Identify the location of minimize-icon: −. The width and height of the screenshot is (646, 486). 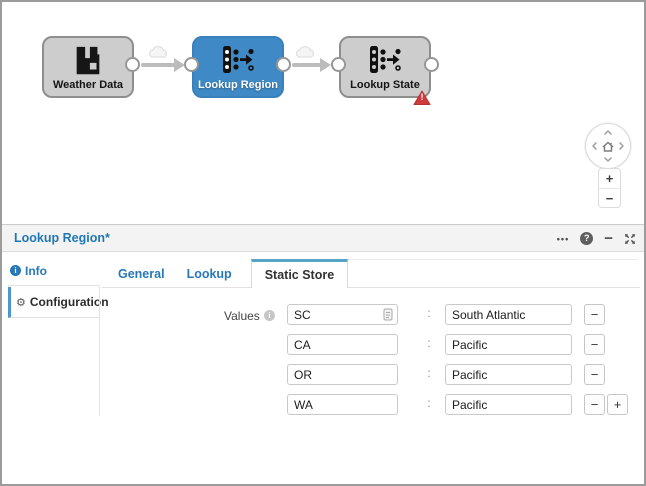
(608, 238).